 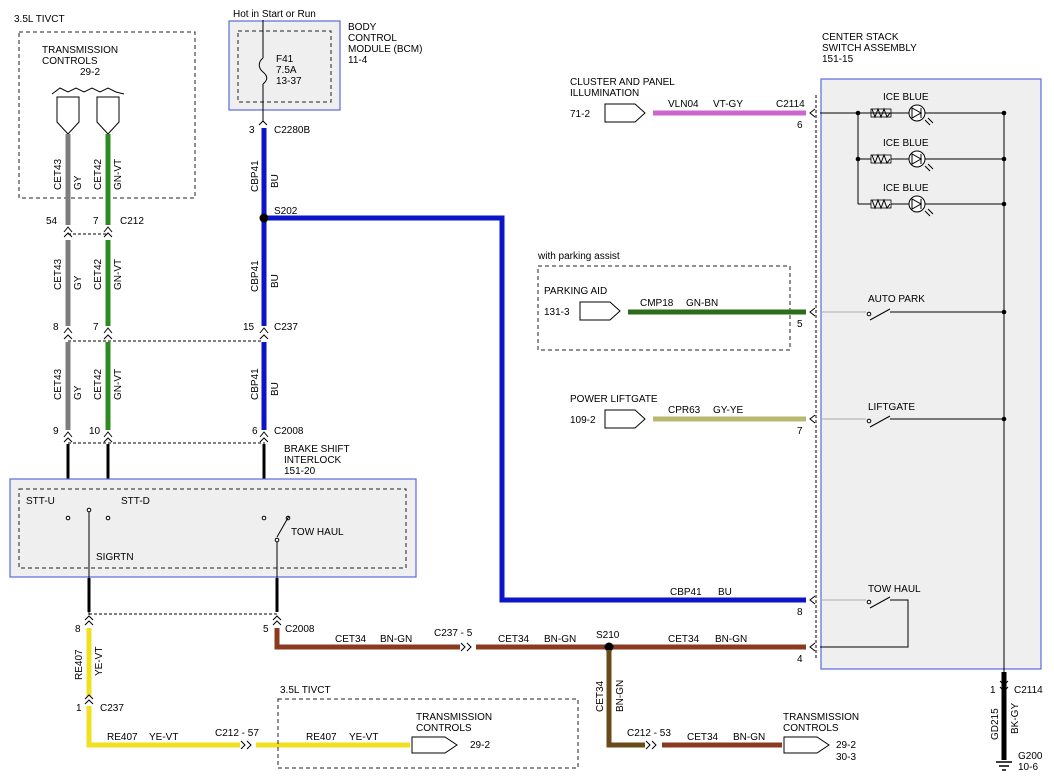 I want to click on tc-right-l2: CONTROLS, so click(x=811, y=728).